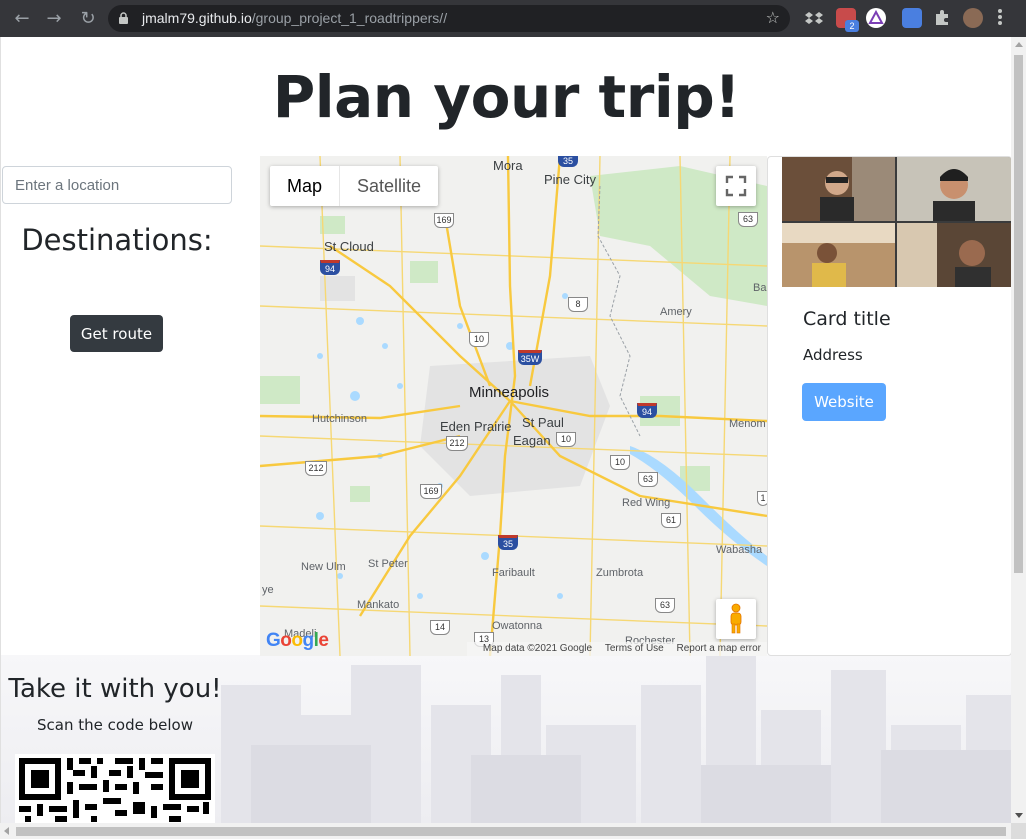  What do you see at coordinates (676, 312) in the screenshot?
I see `map-label-amery: Amery` at bounding box center [676, 312].